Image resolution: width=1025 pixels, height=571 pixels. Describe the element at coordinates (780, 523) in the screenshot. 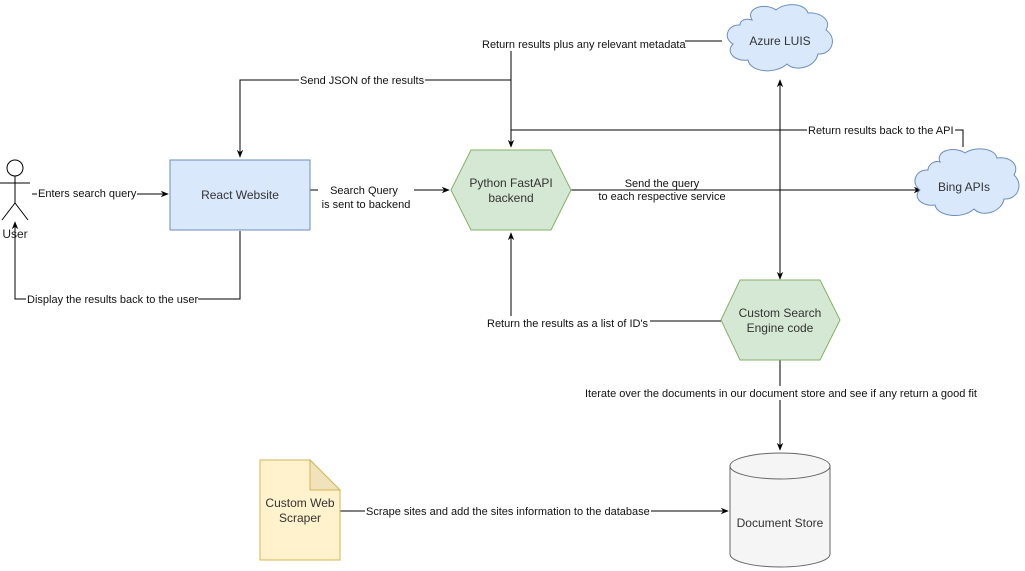

I see `document-store-label: Document Store` at that location.